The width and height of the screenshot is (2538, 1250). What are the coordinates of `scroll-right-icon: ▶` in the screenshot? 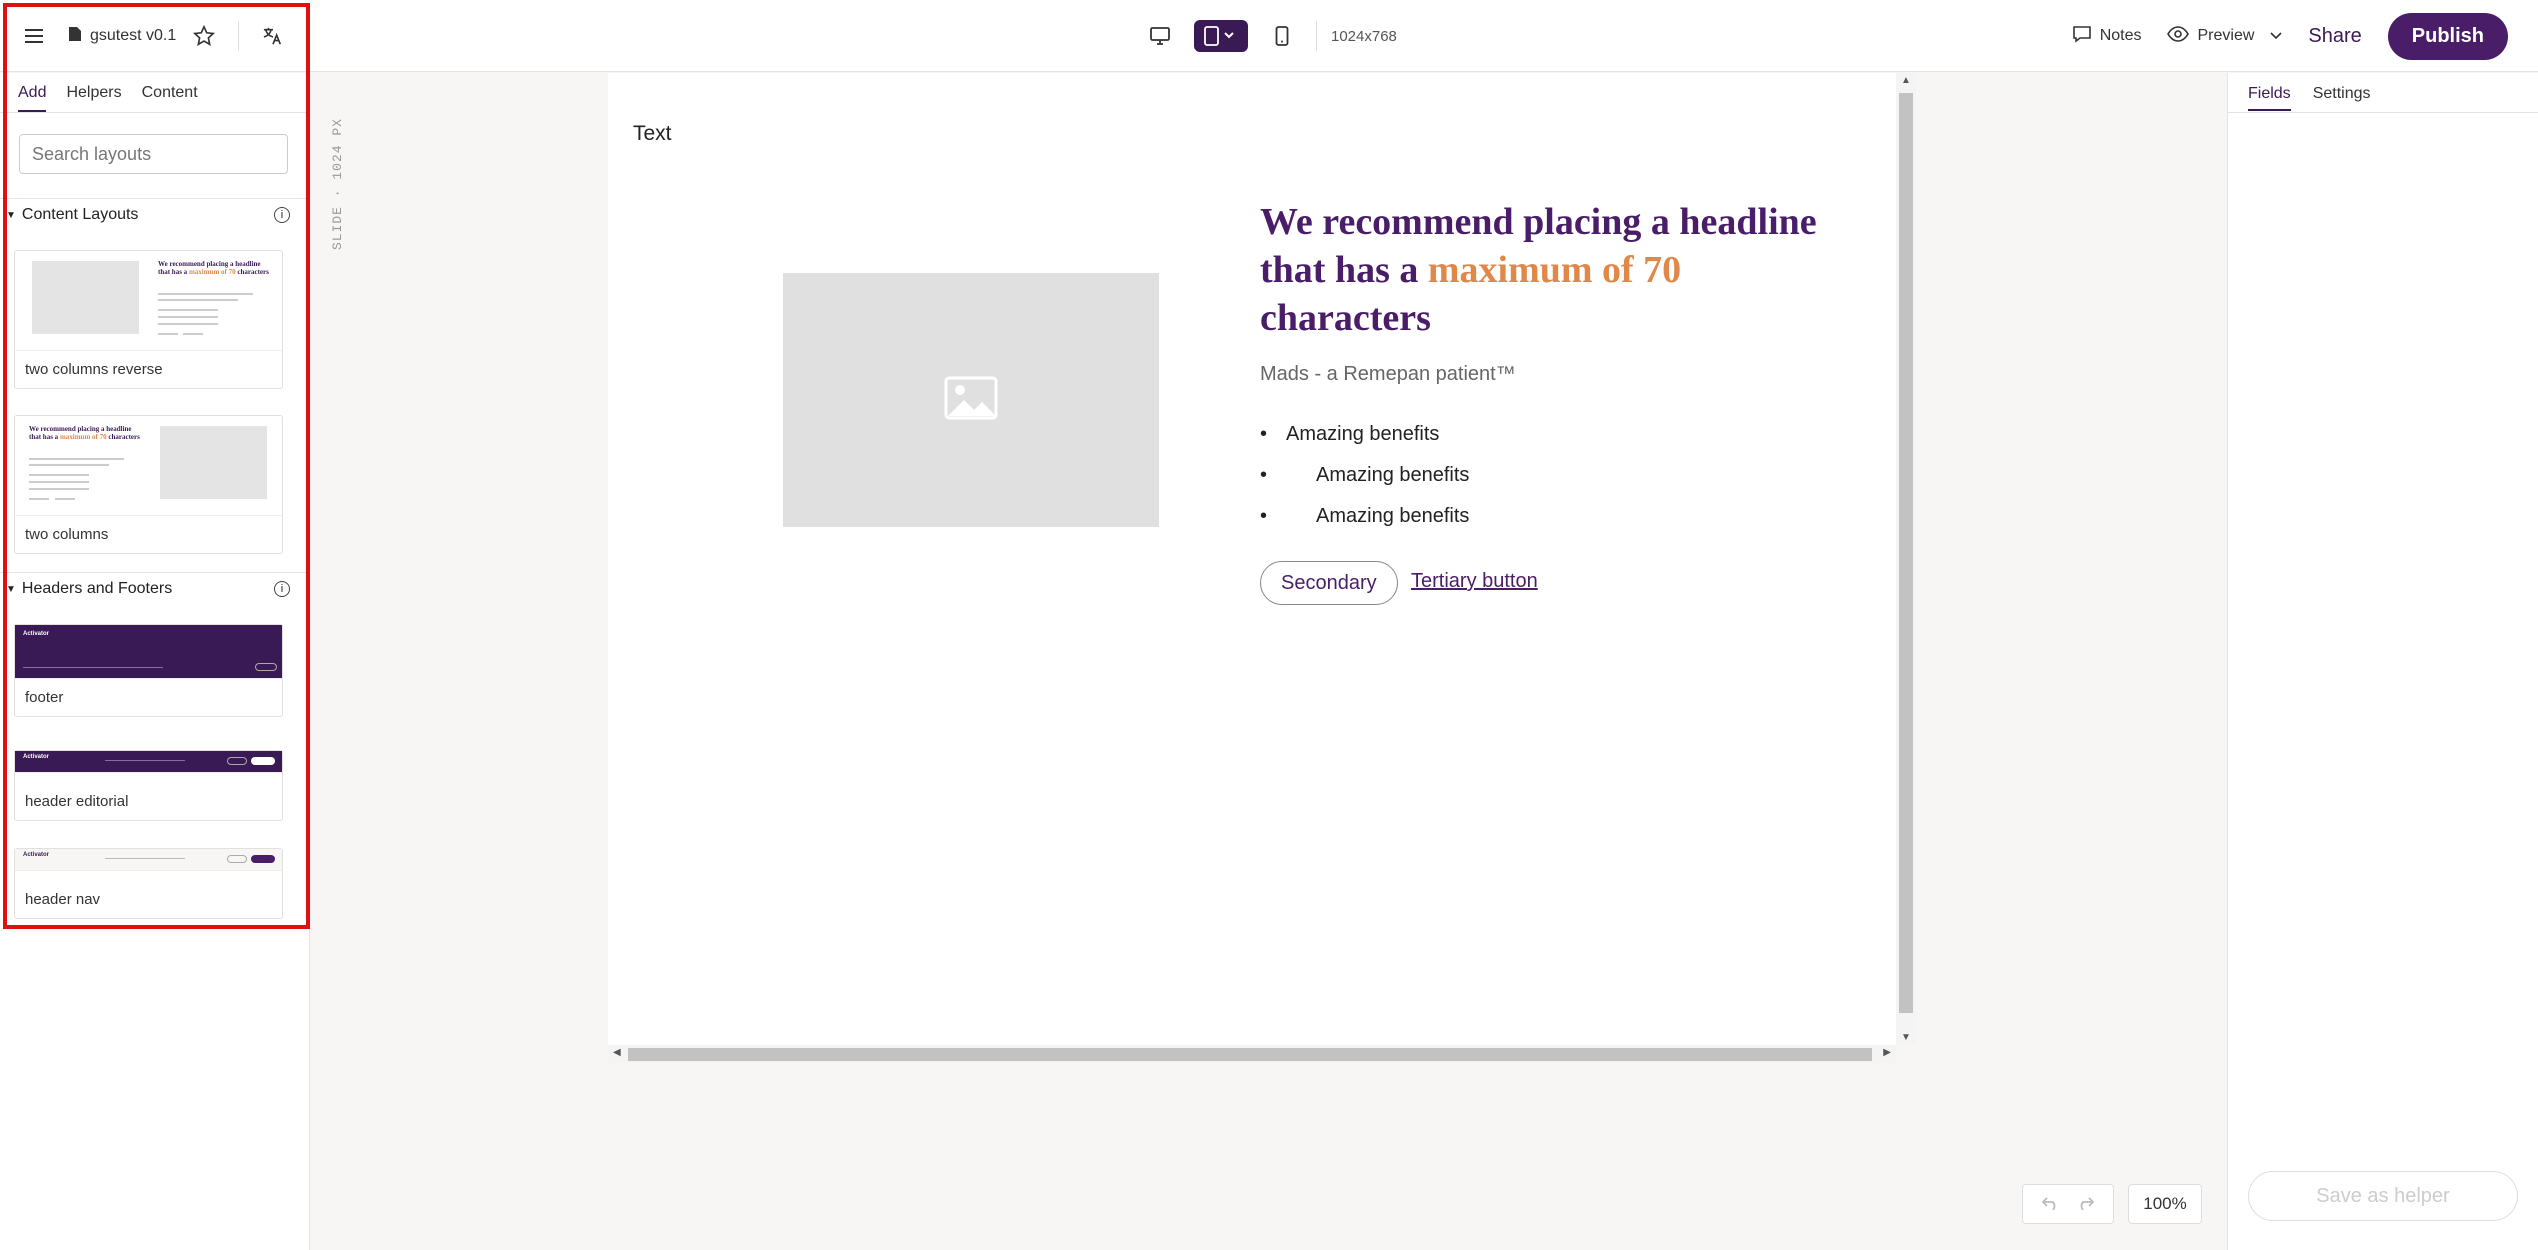 It's located at (1887, 1052).